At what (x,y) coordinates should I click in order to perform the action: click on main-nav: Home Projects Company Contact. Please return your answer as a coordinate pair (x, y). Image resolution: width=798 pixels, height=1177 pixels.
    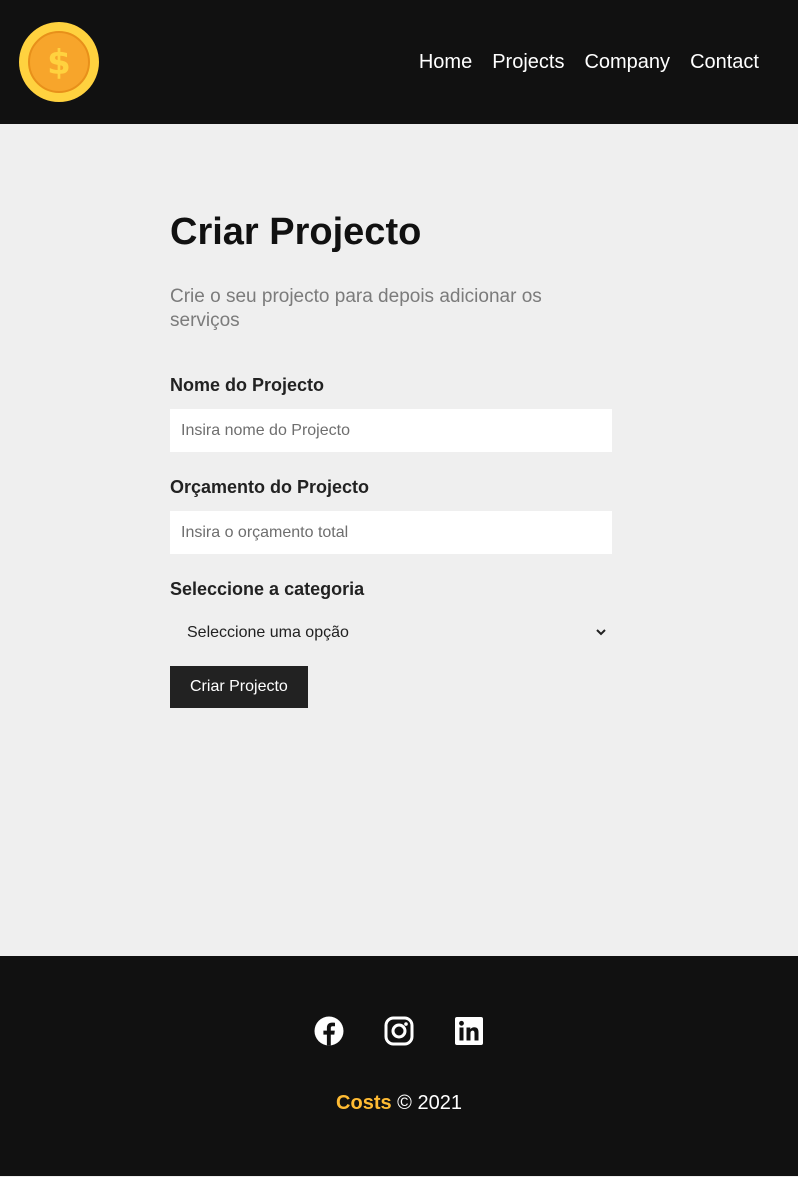
    Looking at the image, I should click on (589, 62).